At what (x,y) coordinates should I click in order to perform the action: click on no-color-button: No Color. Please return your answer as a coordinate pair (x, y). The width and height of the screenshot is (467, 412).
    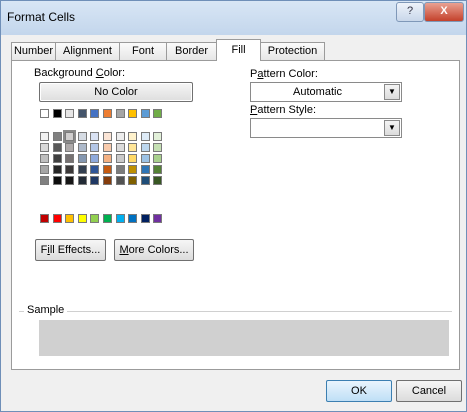
    Looking at the image, I should click on (116, 92).